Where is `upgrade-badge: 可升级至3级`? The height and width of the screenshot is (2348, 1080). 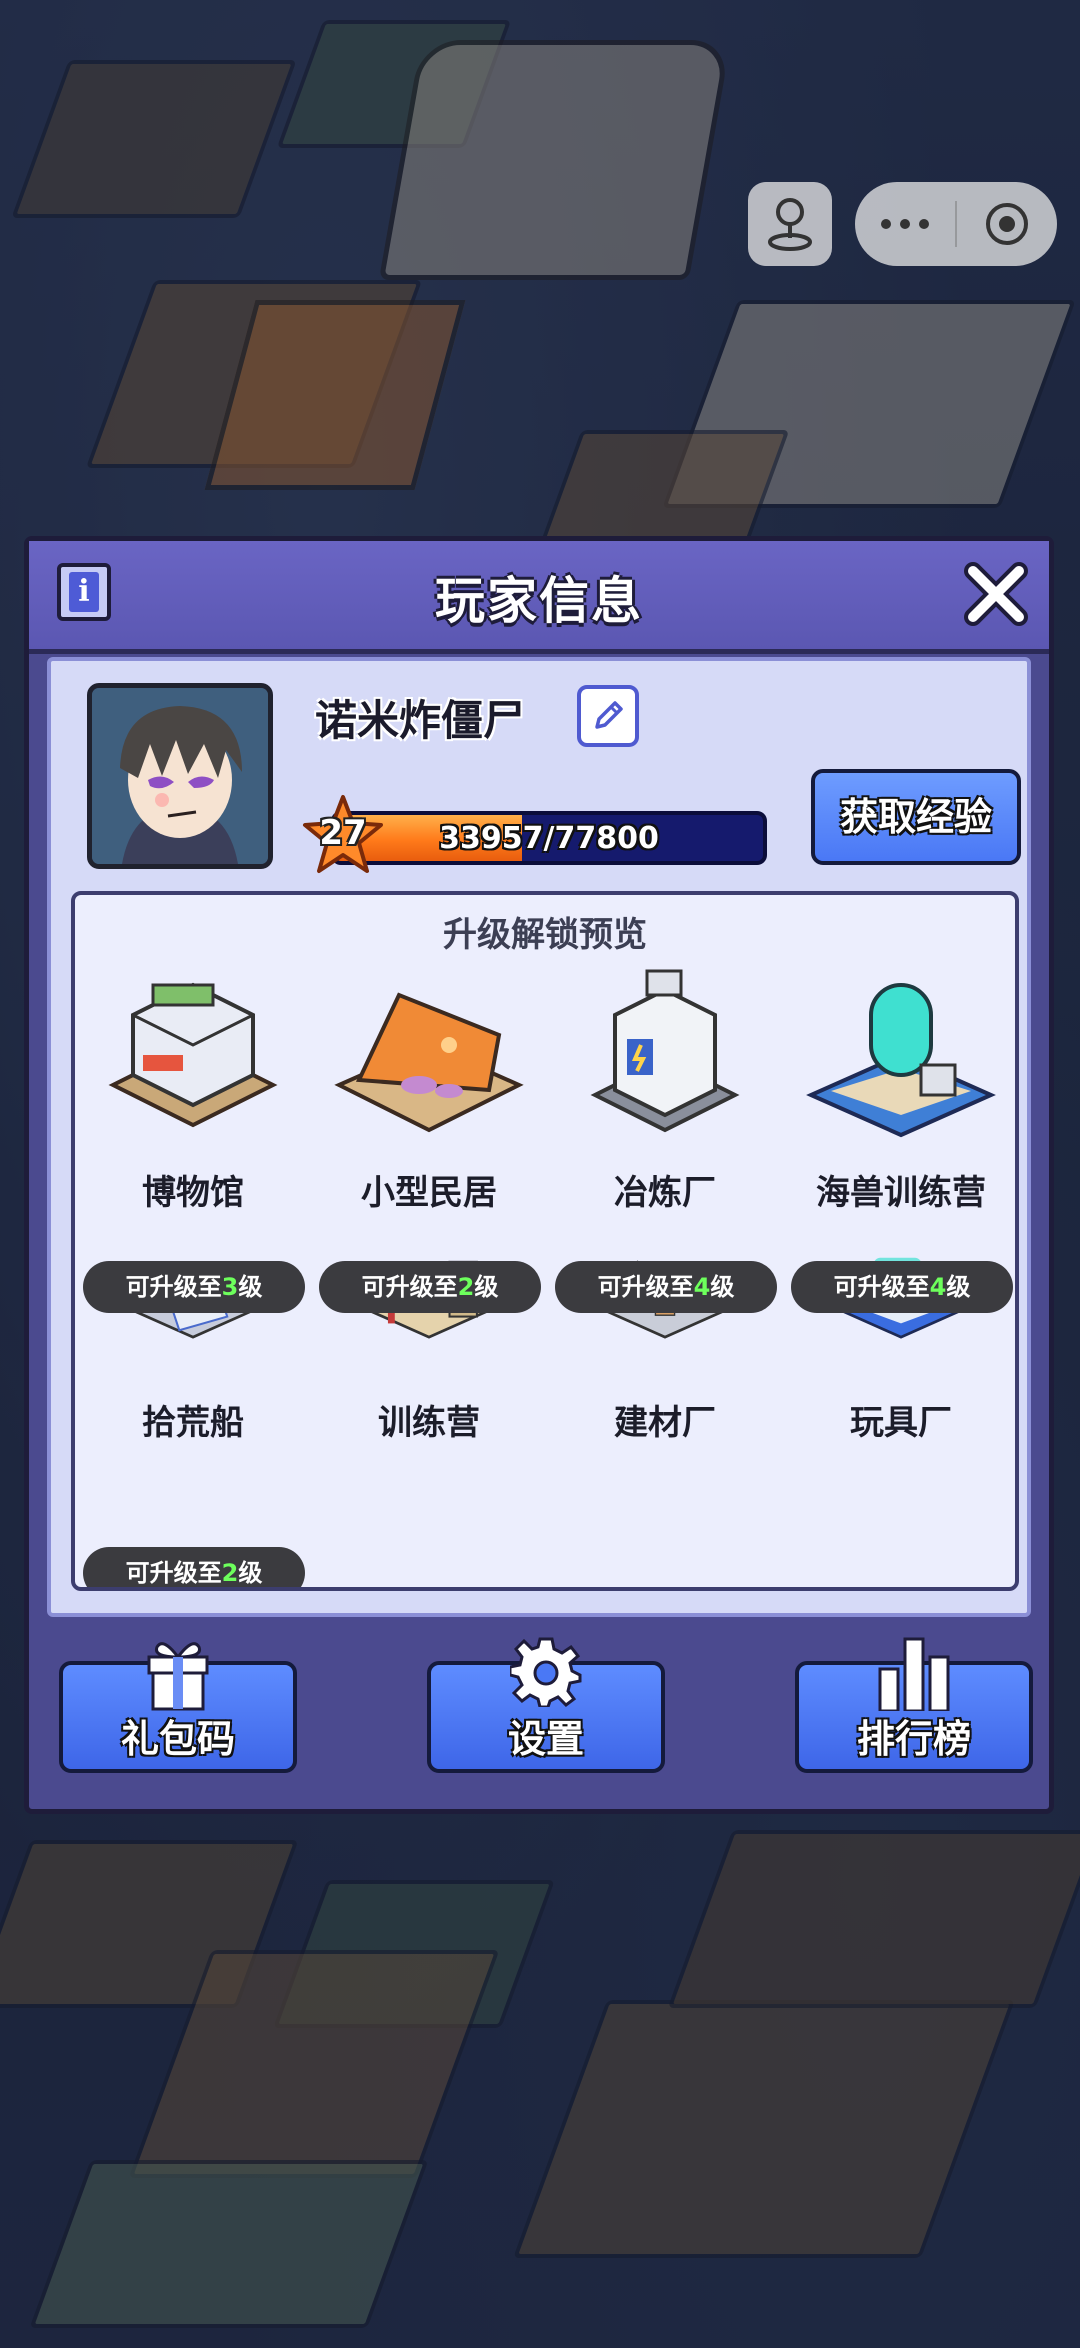 upgrade-badge: 可升级至3级 is located at coordinates (194, 1287).